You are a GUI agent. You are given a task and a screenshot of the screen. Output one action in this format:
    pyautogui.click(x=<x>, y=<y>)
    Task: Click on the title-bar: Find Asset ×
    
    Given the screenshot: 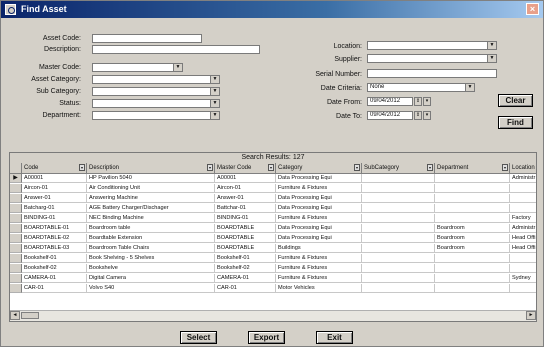 What is the action you would take?
    pyautogui.click(x=272, y=9)
    